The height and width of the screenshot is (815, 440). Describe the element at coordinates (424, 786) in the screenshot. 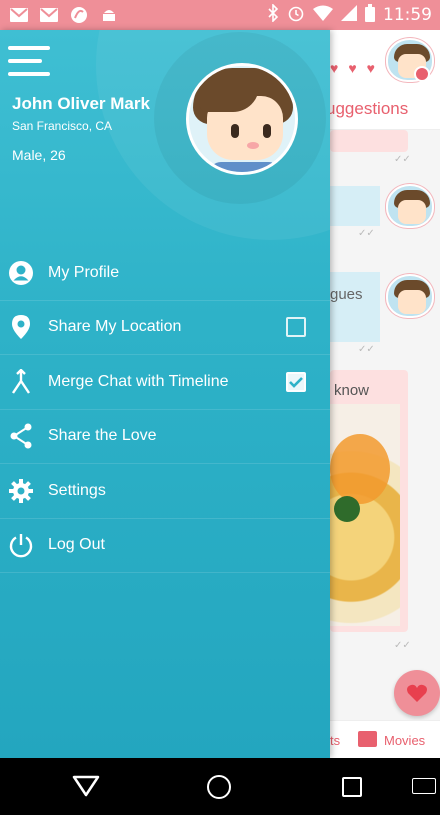

I see `keyboard-icon` at that location.